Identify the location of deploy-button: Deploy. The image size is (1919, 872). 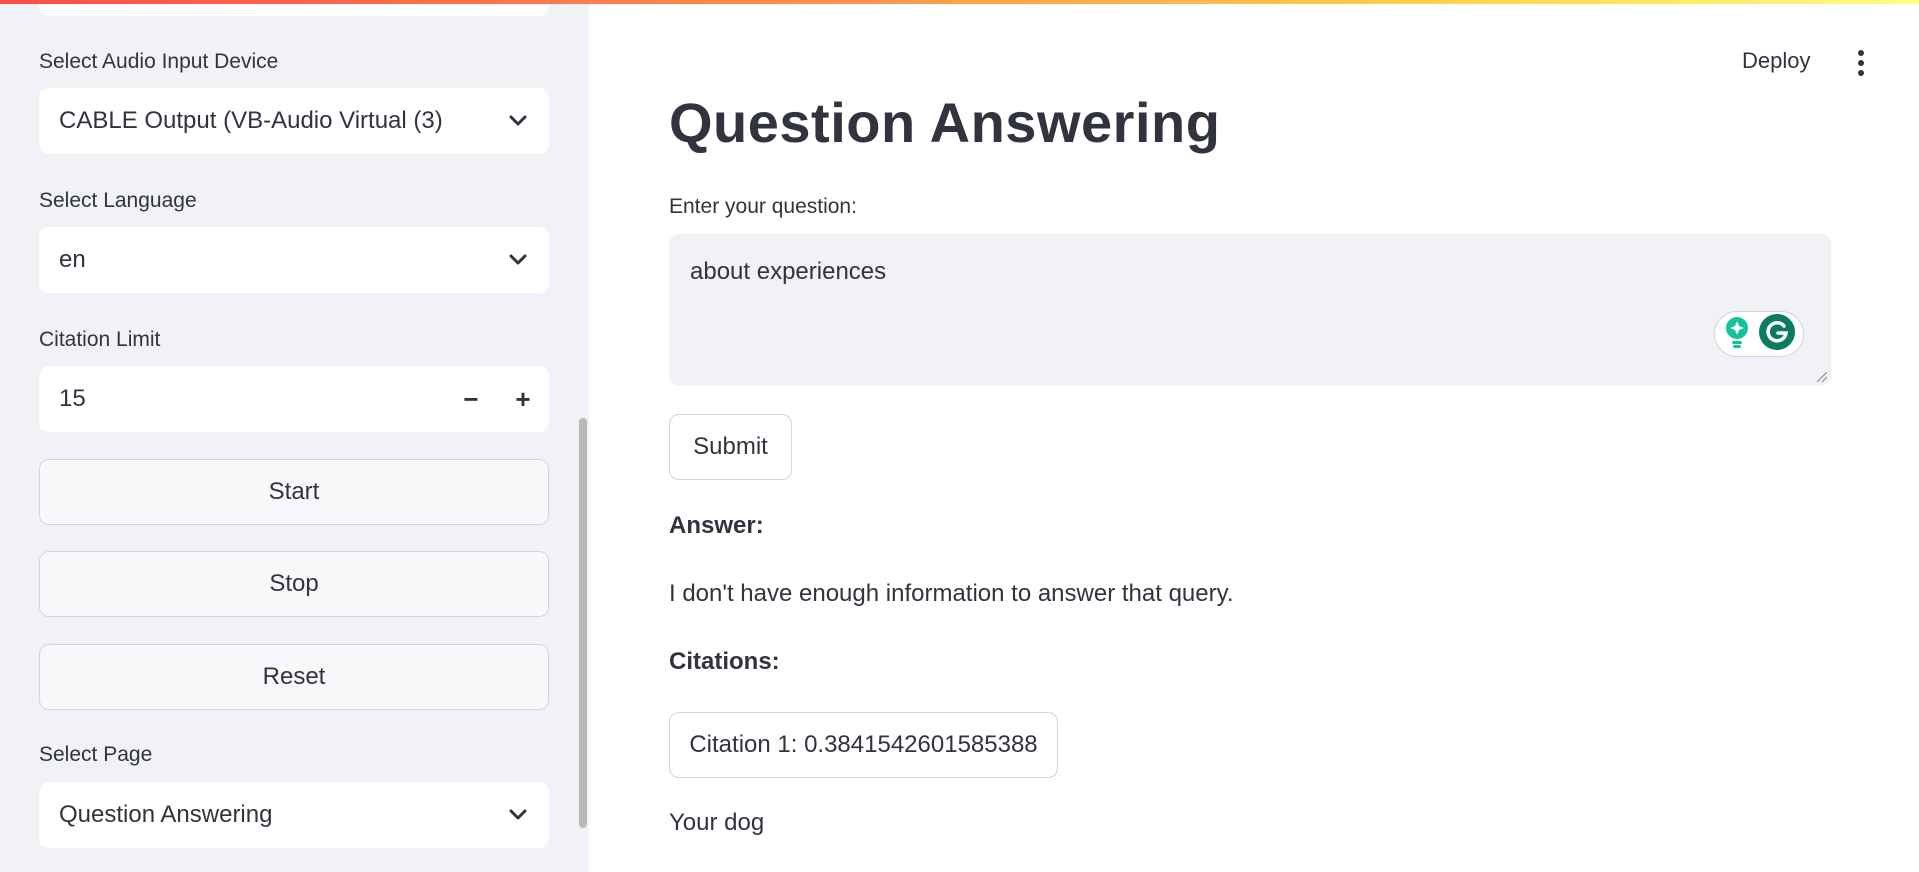
(1776, 61).